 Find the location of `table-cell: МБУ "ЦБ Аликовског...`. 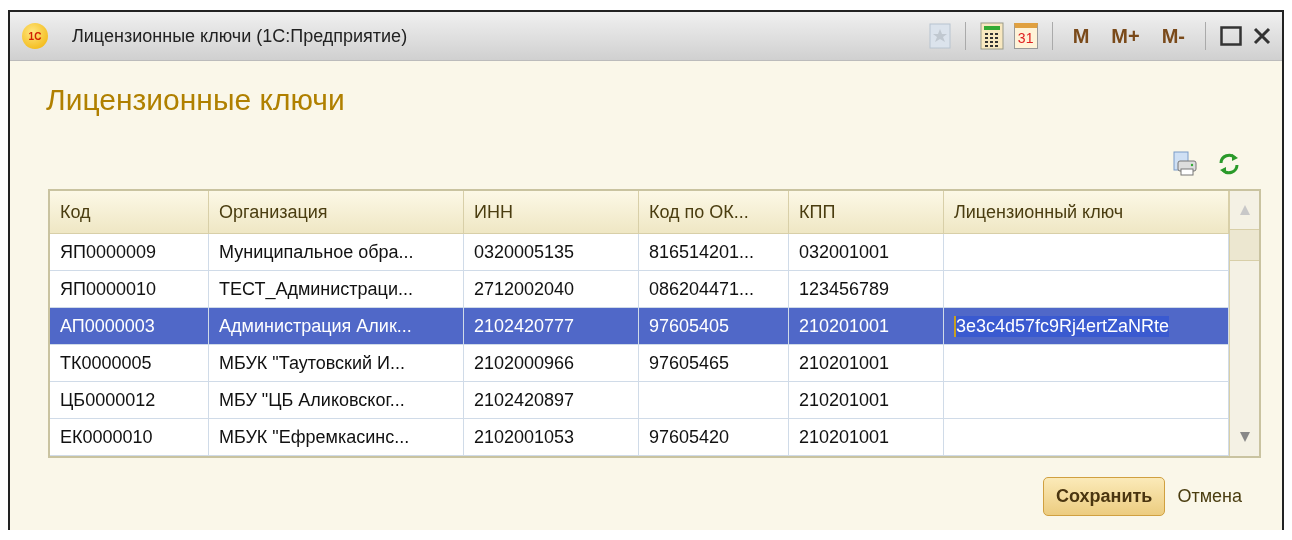

table-cell: МБУ "ЦБ Аликовског... is located at coordinates (336, 400).